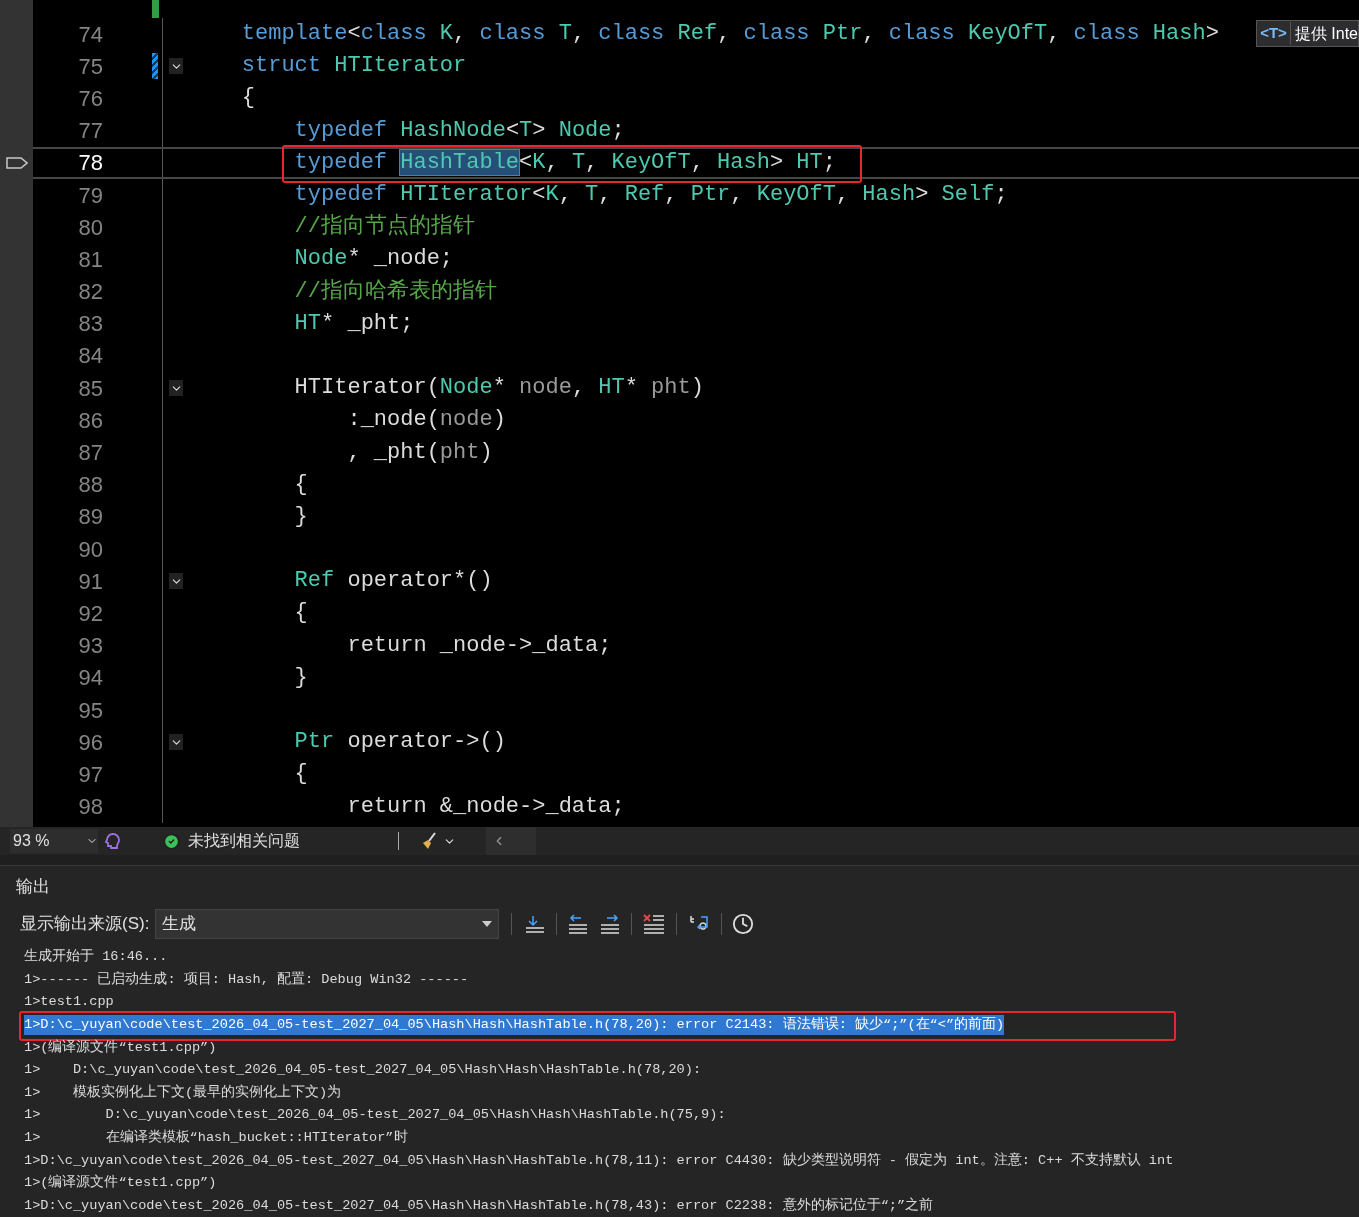 Image resolution: width=1359 pixels, height=1217 pixels. Describe the element at coordinates (90, 485) in the screenshot. I see `line-number: 88` at that location.